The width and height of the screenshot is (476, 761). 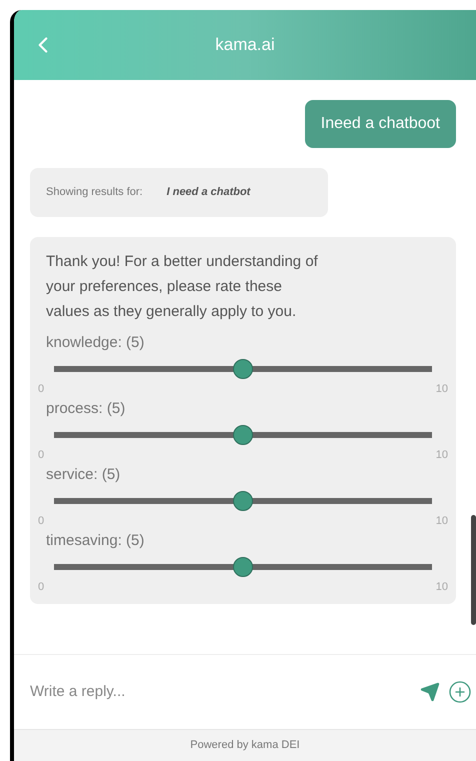 What do you see at coordinates (380, 124) in the screenshot?
I see `user-message-bubble: Ineed a chatboot` at bounding box center [380, 124].